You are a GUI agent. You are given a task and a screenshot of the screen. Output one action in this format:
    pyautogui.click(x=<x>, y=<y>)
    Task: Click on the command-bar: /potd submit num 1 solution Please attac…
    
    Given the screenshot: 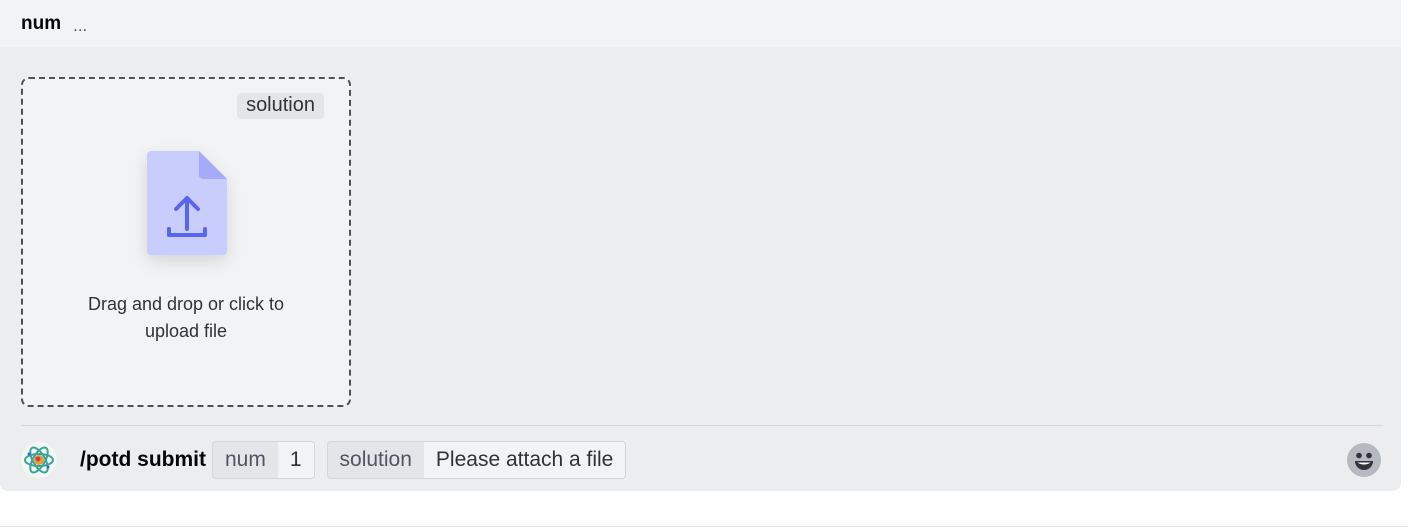 What is the action you would take?
    pyautogui.click(x=329, y=460)
    